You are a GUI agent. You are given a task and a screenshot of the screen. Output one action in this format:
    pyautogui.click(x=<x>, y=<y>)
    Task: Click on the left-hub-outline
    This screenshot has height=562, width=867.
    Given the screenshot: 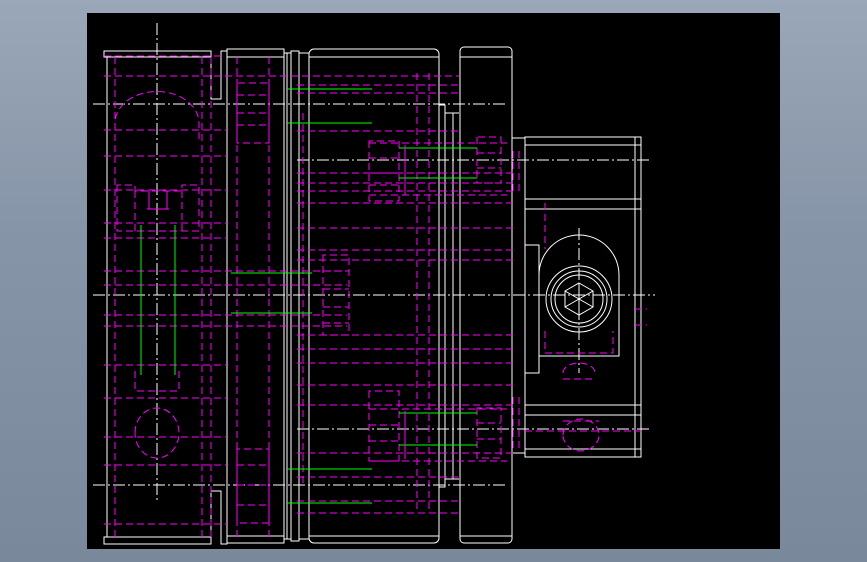 What is the action you would take?
    pyautogui.click(x=165, y=297)
    